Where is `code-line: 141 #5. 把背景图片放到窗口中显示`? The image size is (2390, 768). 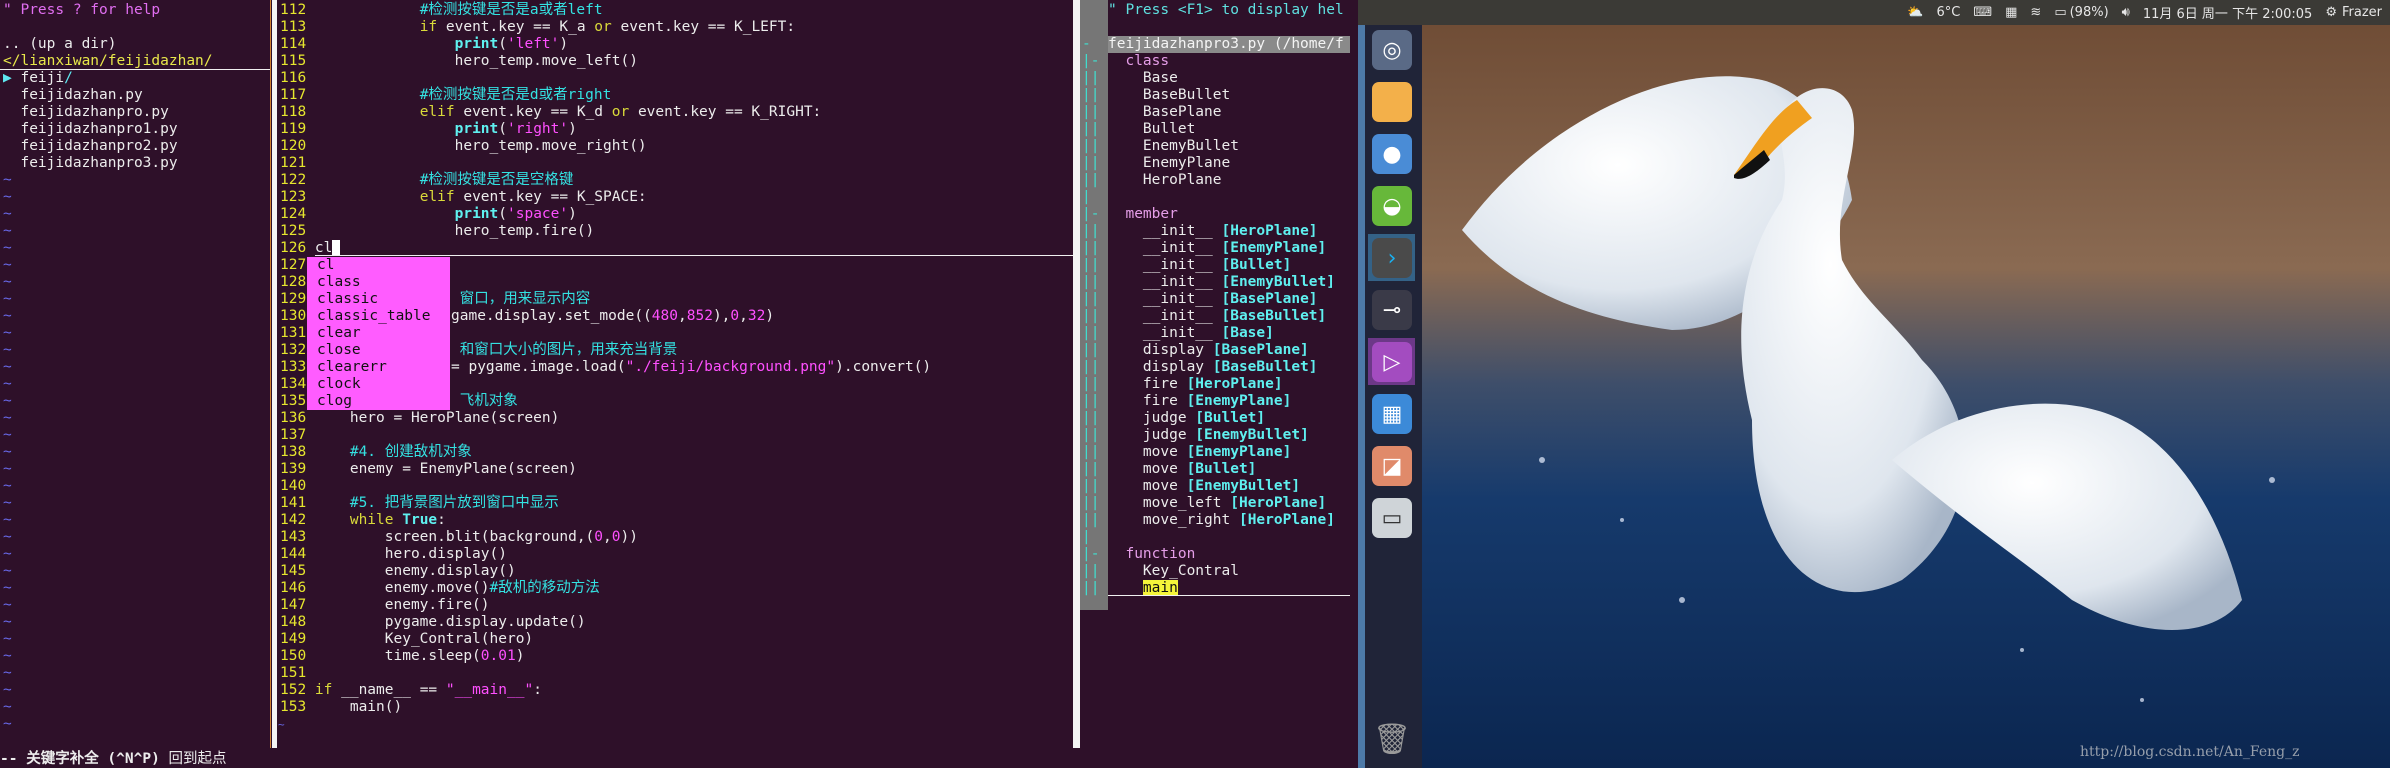
code-line: 141 #5. 把背景图片放到窗口中显示 is located at coordinates (419, 503).